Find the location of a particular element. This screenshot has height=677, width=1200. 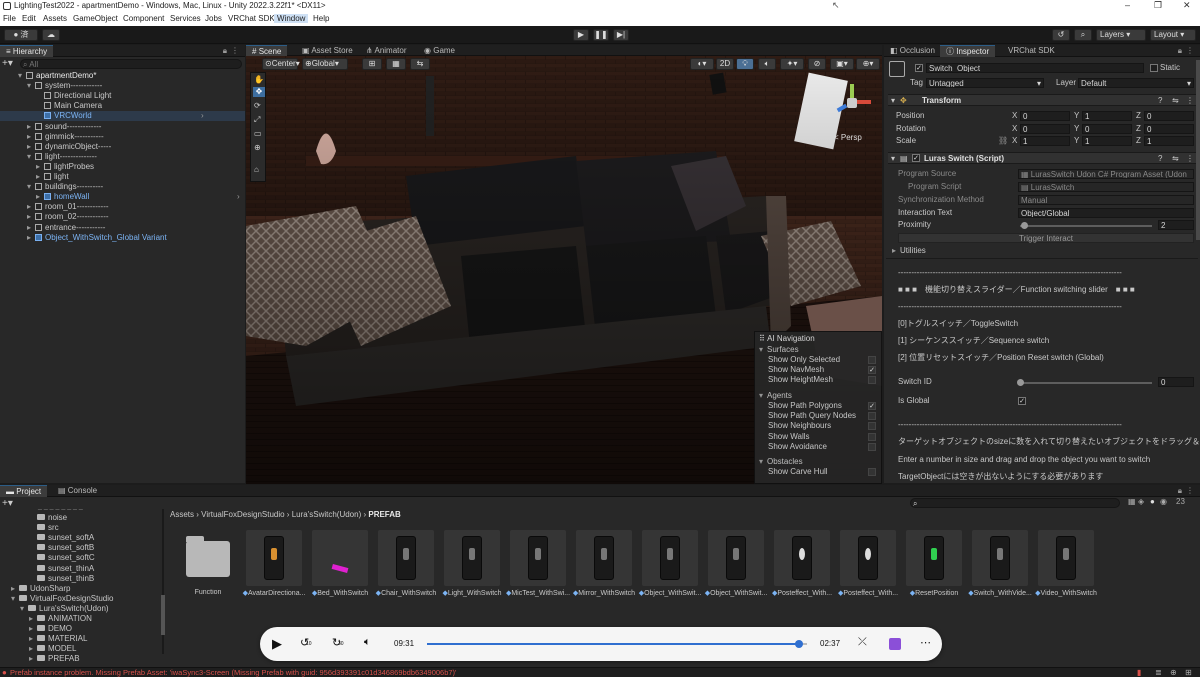

transform-scale-z-input: 1 is located at coordinates (1169, 141).